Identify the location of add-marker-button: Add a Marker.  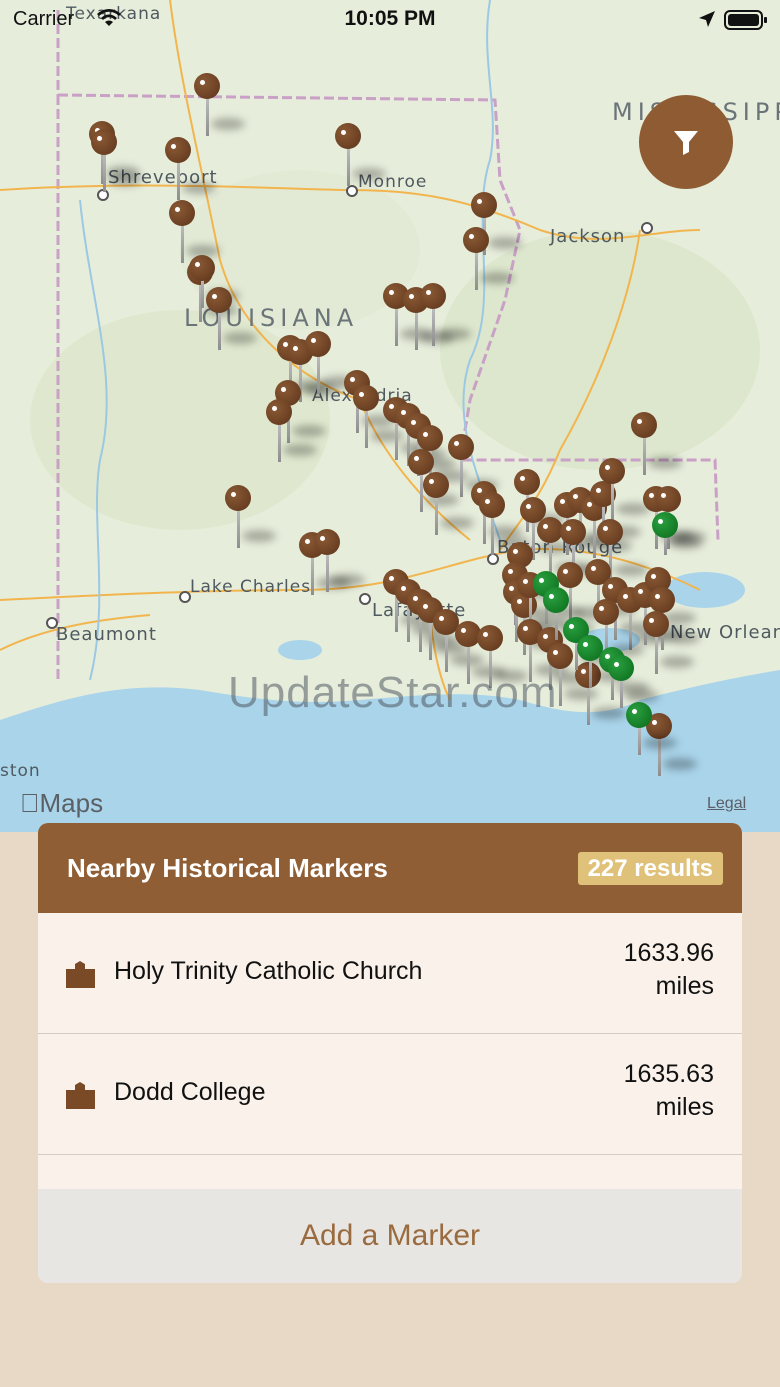
(390, 1236).